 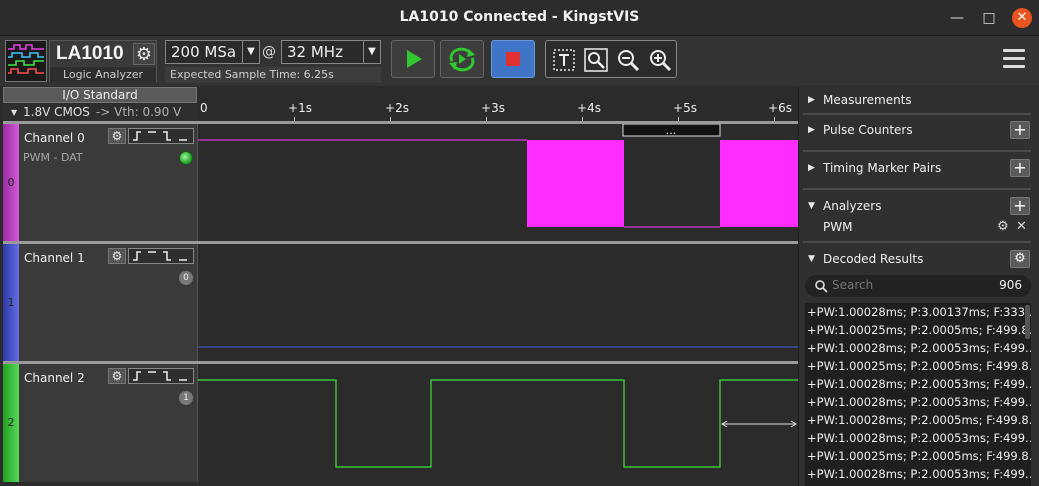 What do you see at coordinates (315, 52) in the screenshot?
I see `sample-rate-value: 32 MHz` at bounding box center [315, 52].